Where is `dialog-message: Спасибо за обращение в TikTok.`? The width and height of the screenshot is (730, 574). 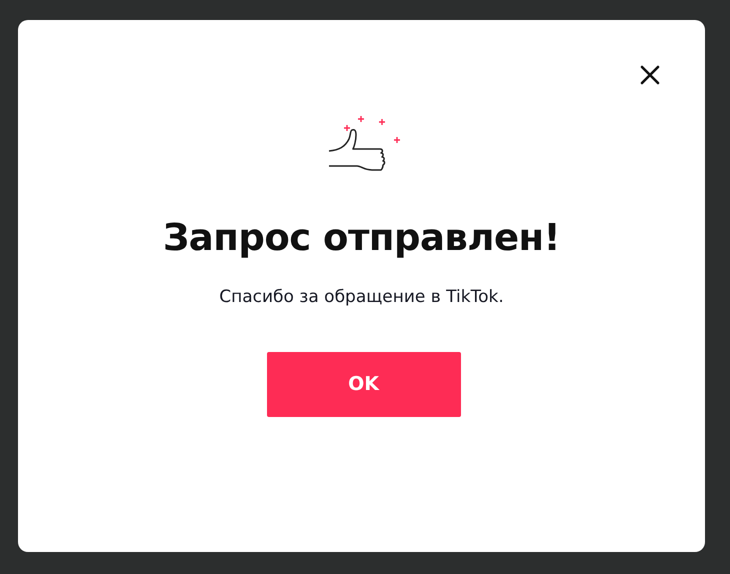 dialog-message: Спасибо за обращение в TikTok. is located at coordinates (361, 297).